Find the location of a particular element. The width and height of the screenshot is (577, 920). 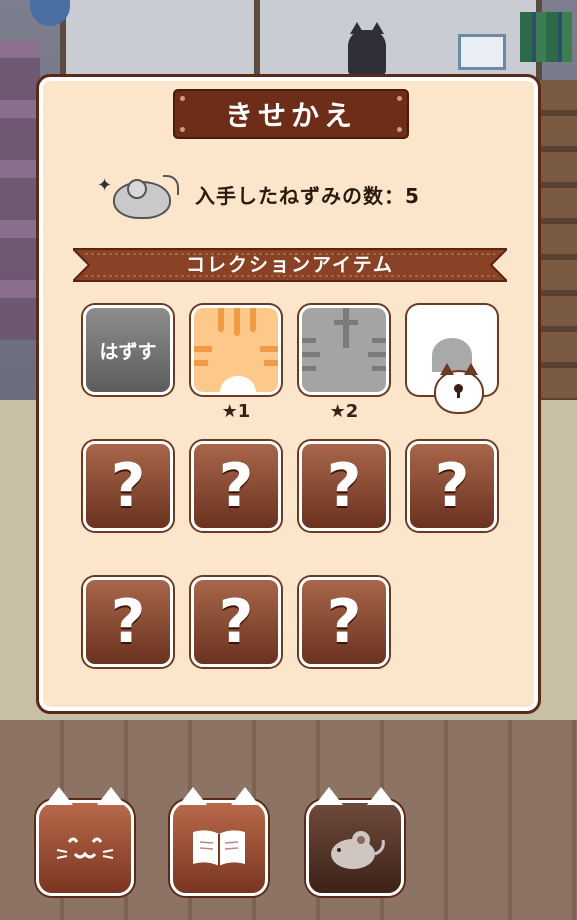

books is located at coordinates (546, 37).